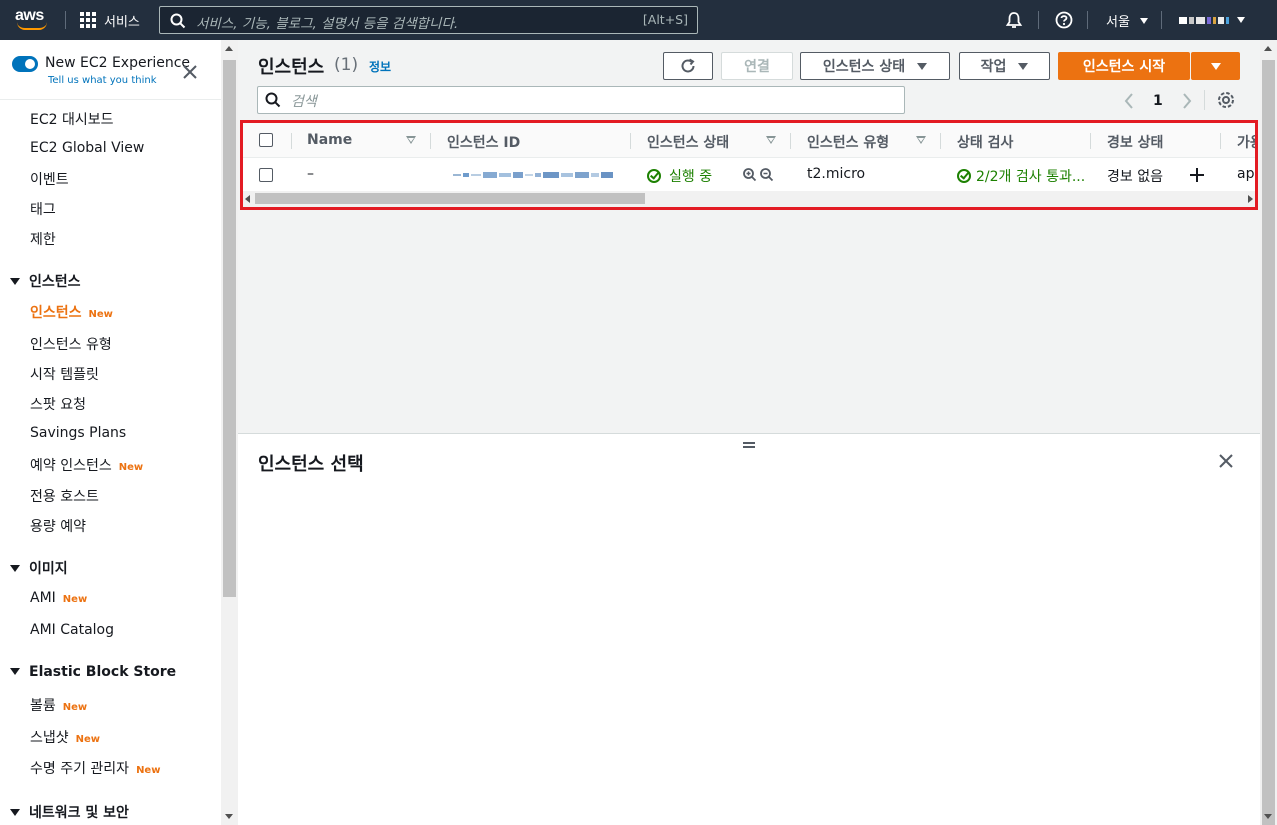 The width and height of the screenshot is (1277, 825). What do you see at coordinates (1124, 66) in the screenshot?
I see `launch-instances-button: 인스턴스 시작` at bounding box center [1124, 66].